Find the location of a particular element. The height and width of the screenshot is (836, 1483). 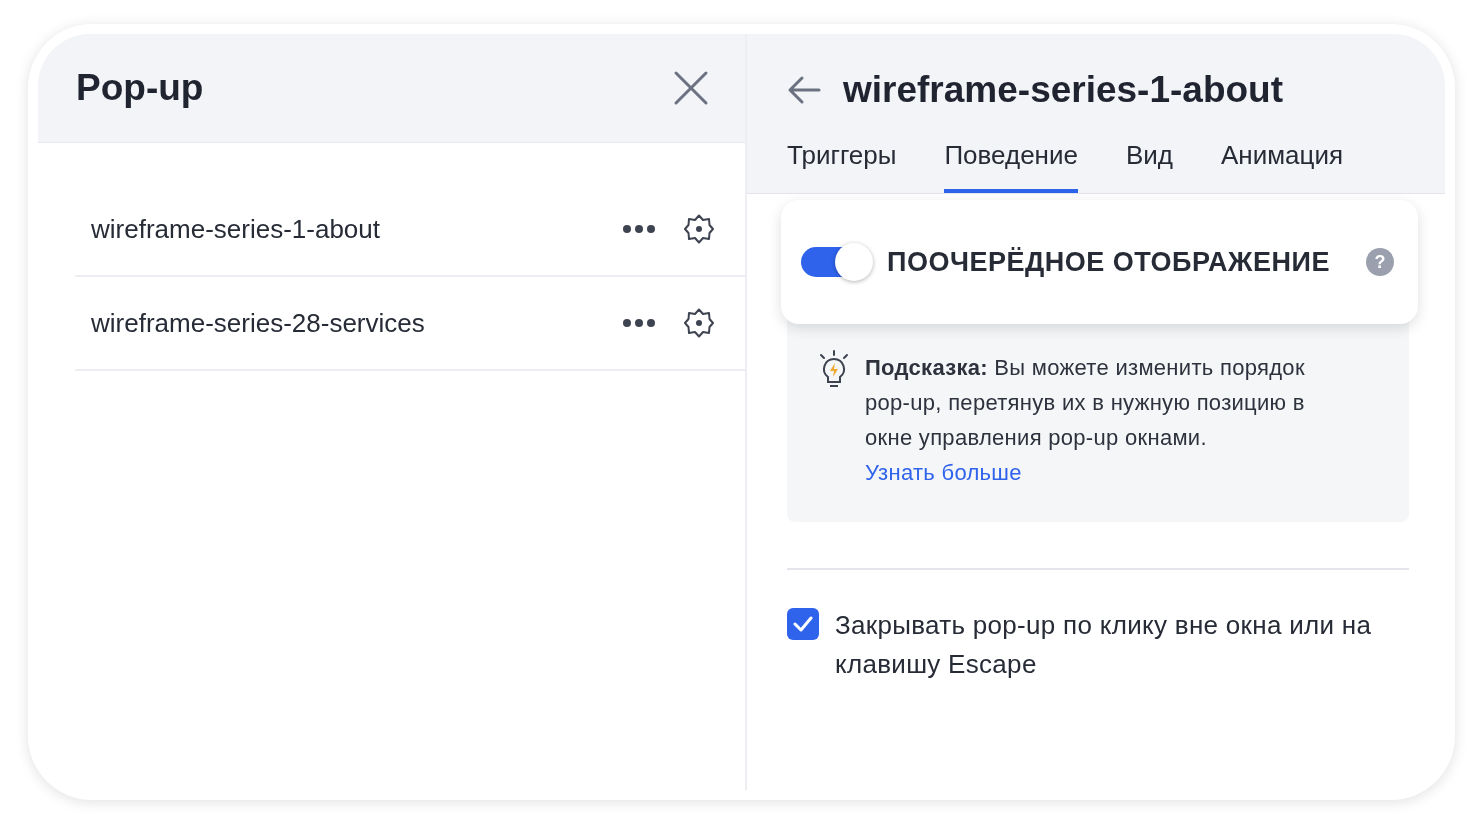

popup-name: wireframe-series-1-about is located at coordinates (236, 229).